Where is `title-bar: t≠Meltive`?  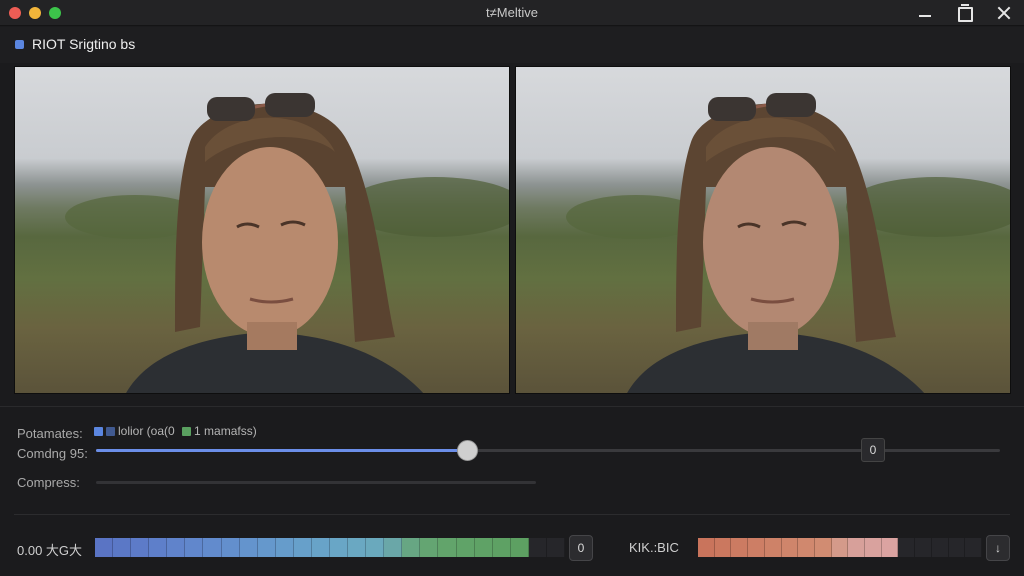 title-bar: t≠Meltive is located at coordinates (512, 13).